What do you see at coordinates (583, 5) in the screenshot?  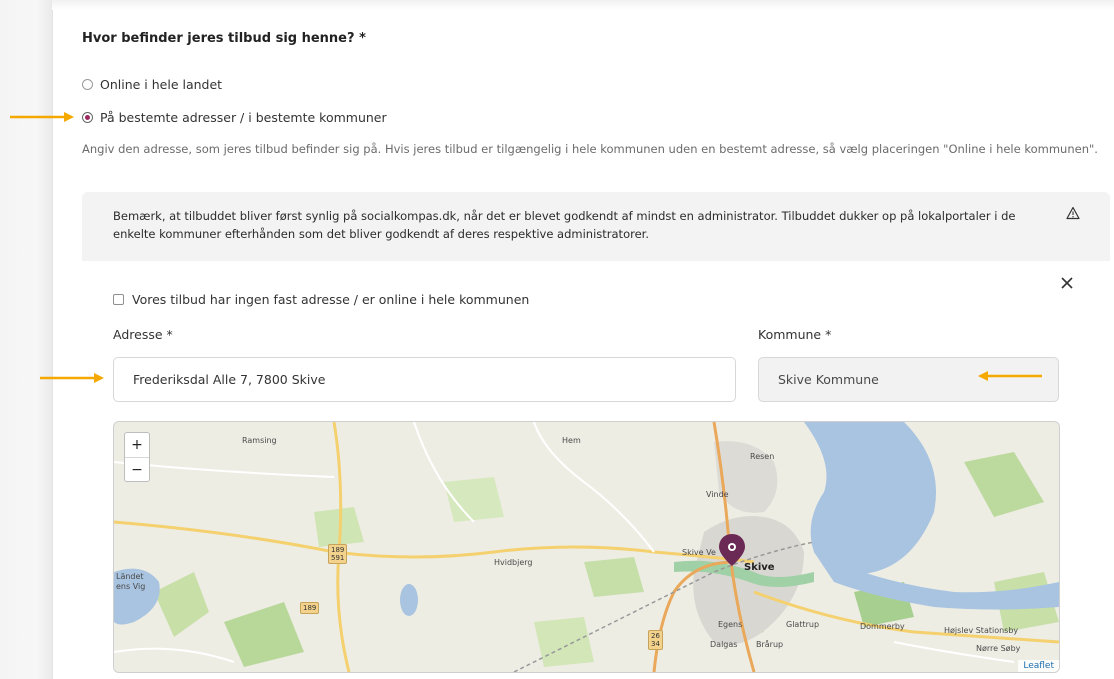 I see `page-top-shadow` at bounding box center [583, 5].